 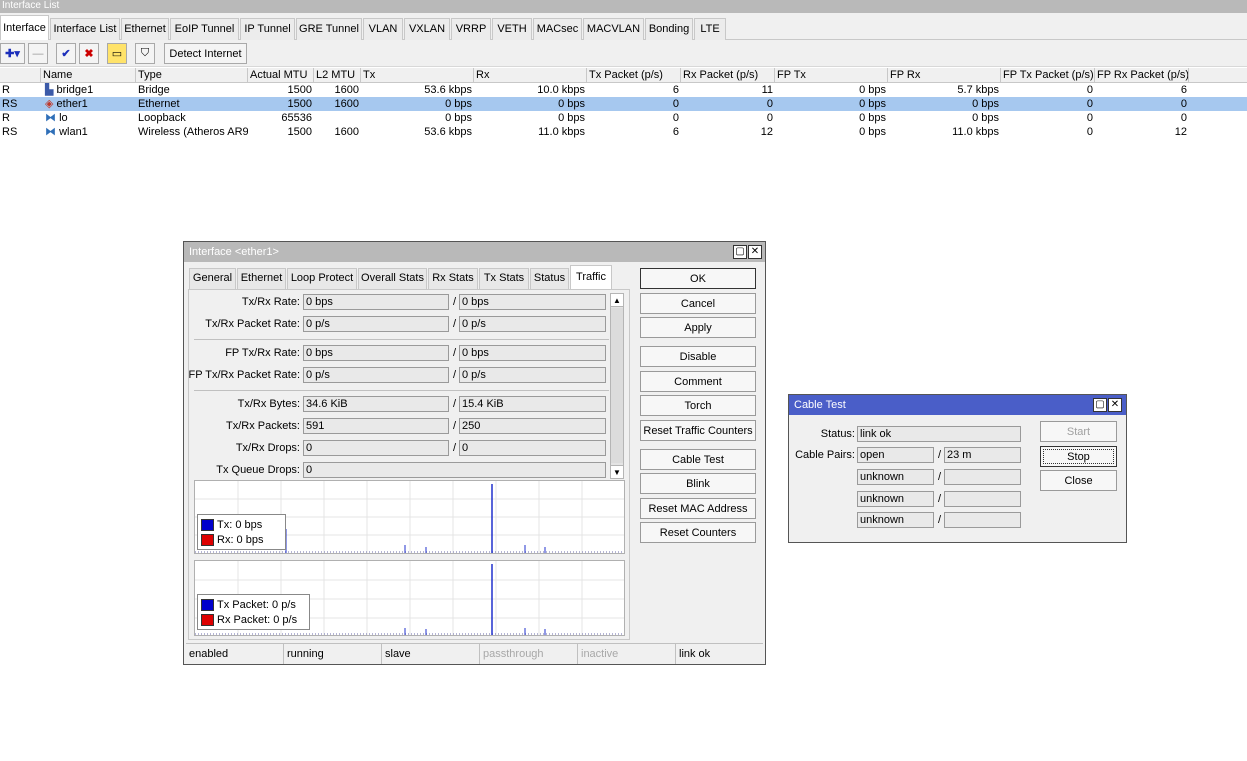 I want to click on cancel-button: Cancel, so click(x=698, y=303).